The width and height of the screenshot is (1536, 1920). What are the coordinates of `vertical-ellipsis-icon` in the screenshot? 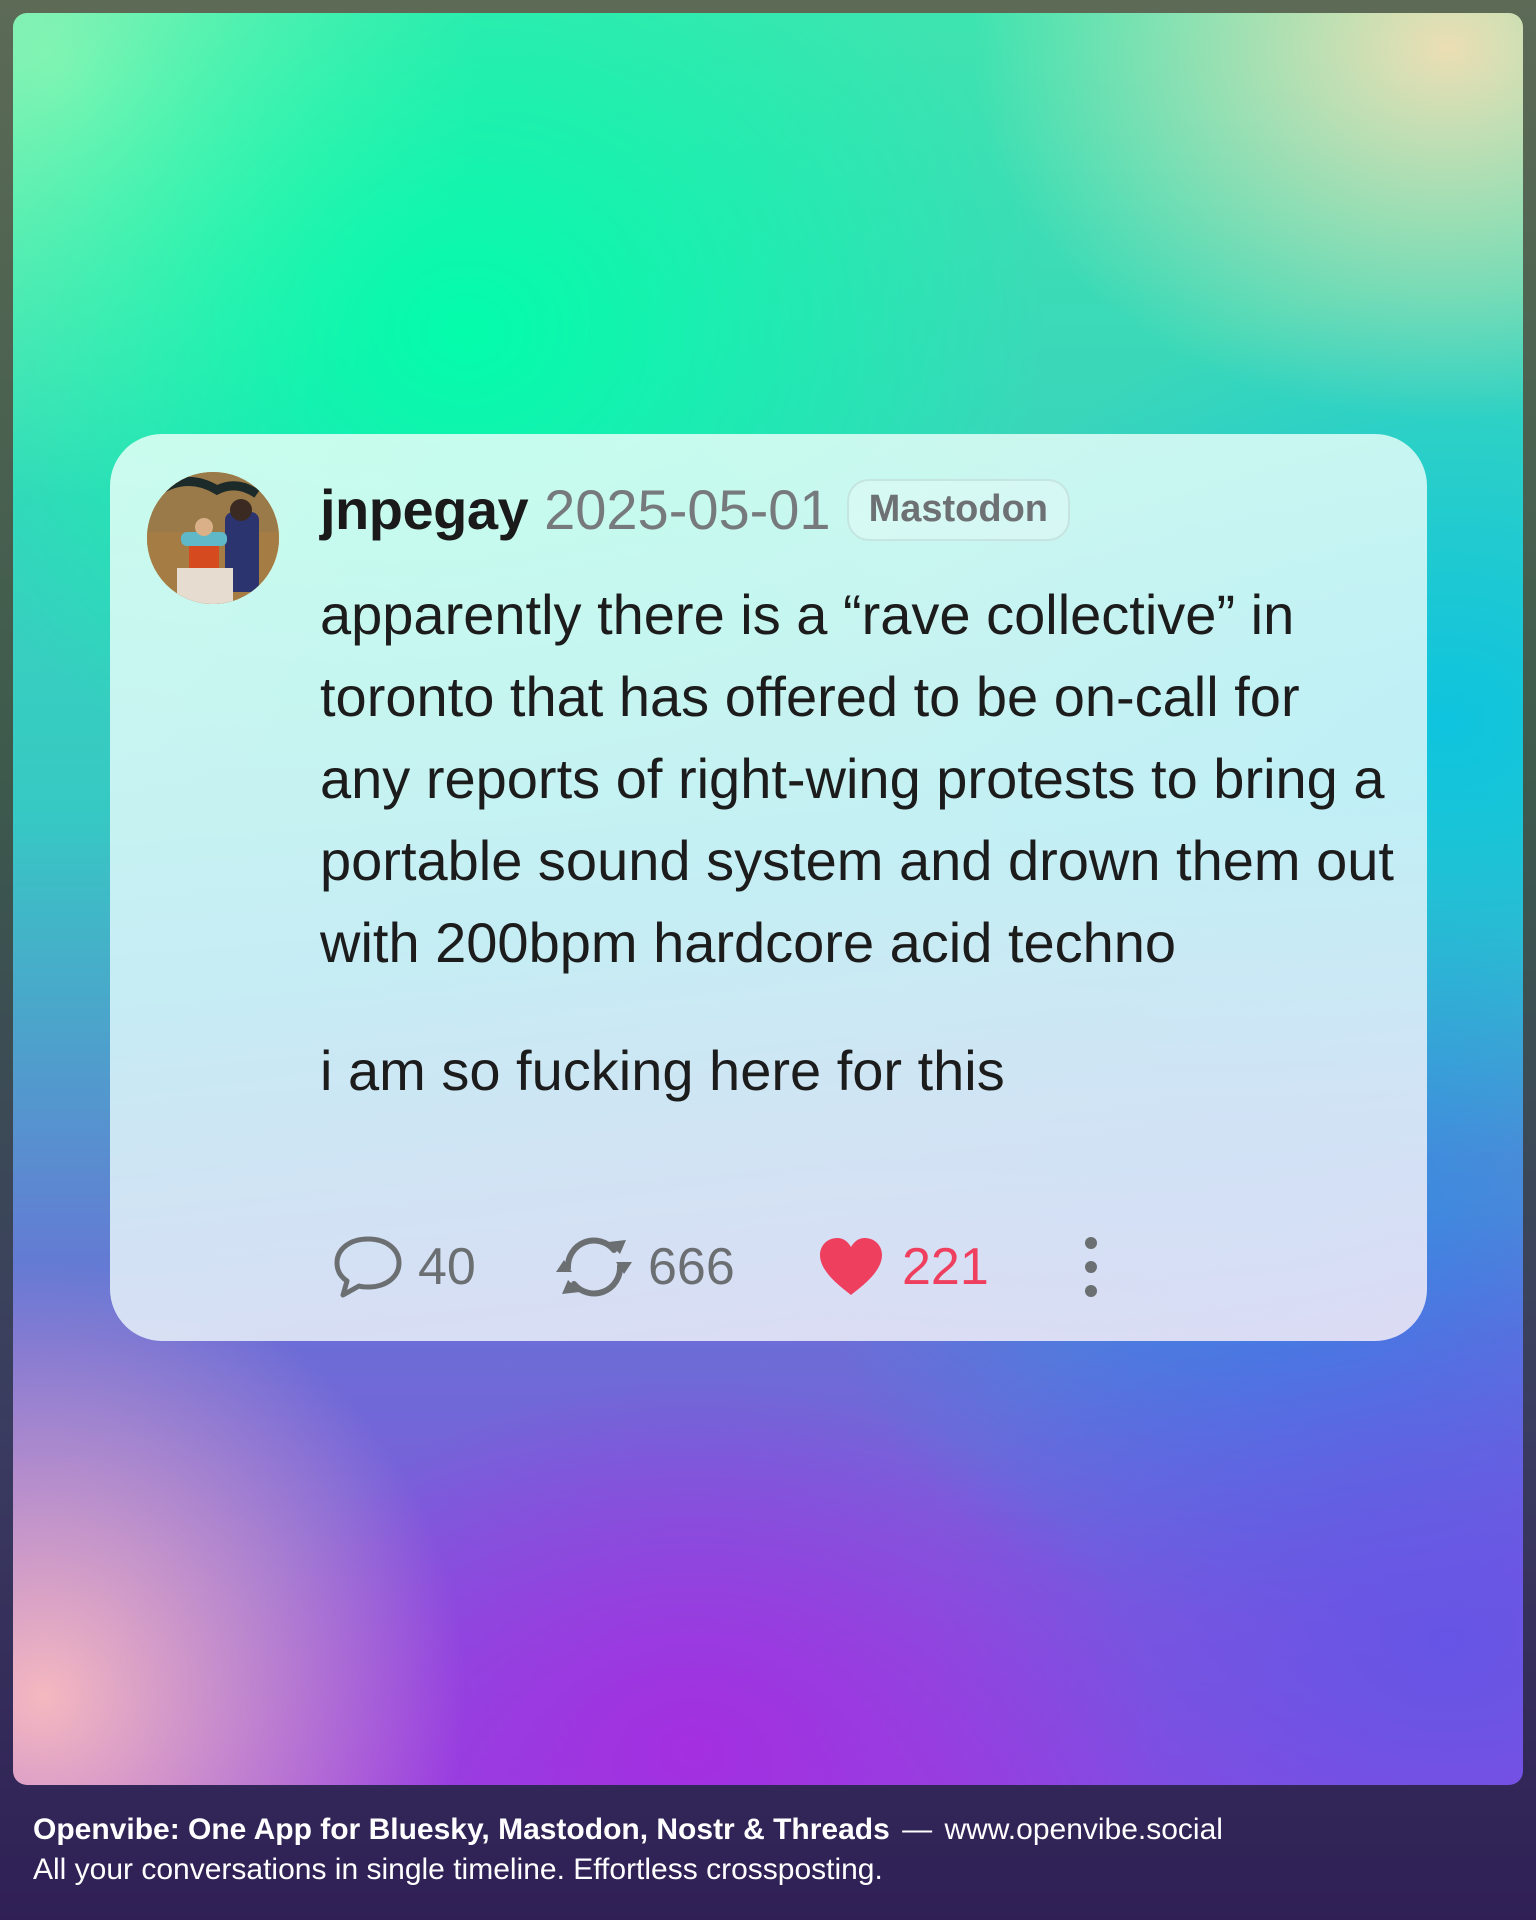 It's located at (1091, 1267).